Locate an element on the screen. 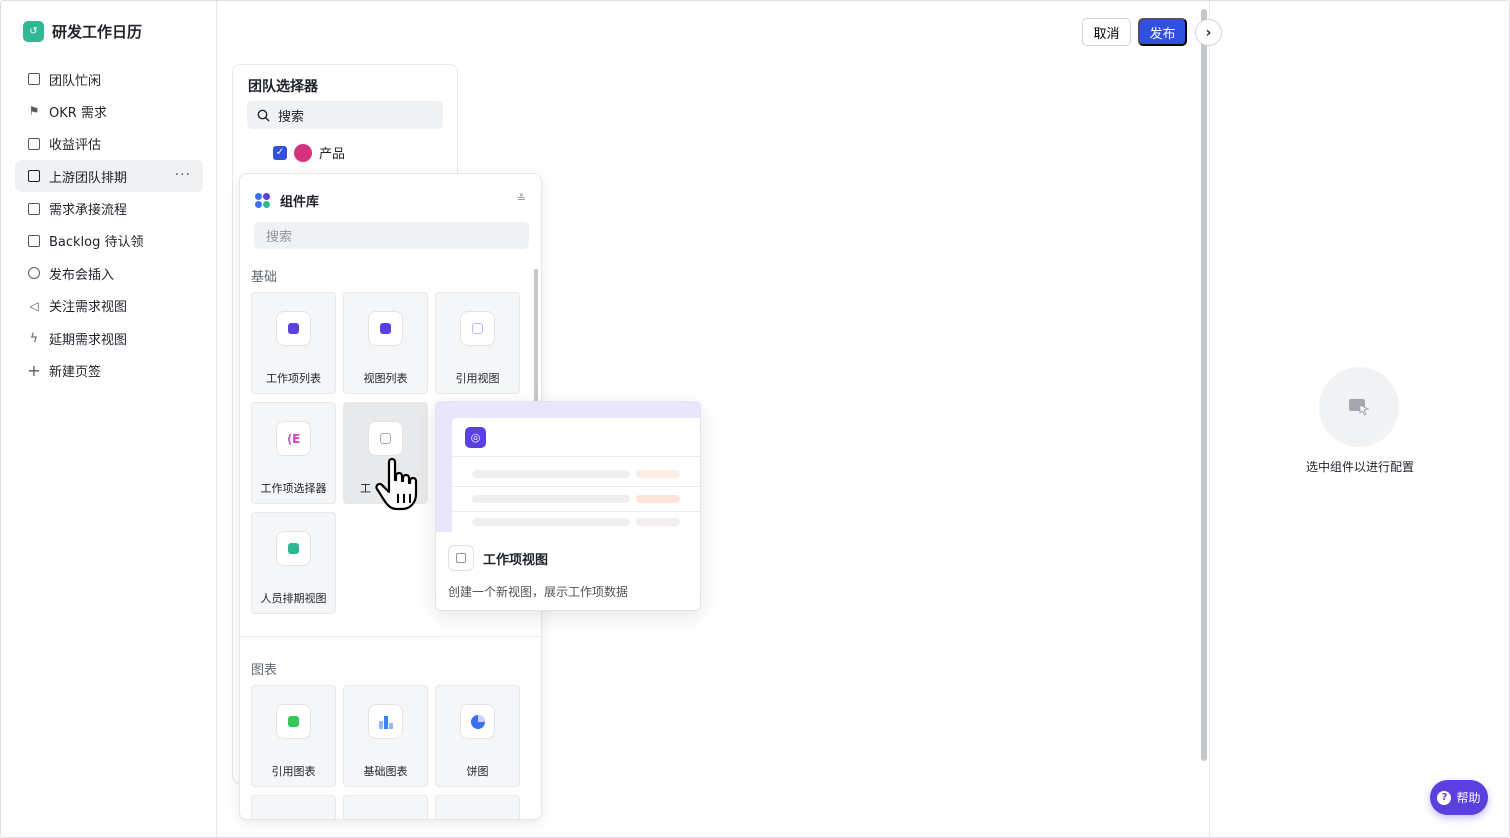 The height and width of the screenshot is (838, 1510). lightning-icon: ϟ is located at coordinates (34, 338).